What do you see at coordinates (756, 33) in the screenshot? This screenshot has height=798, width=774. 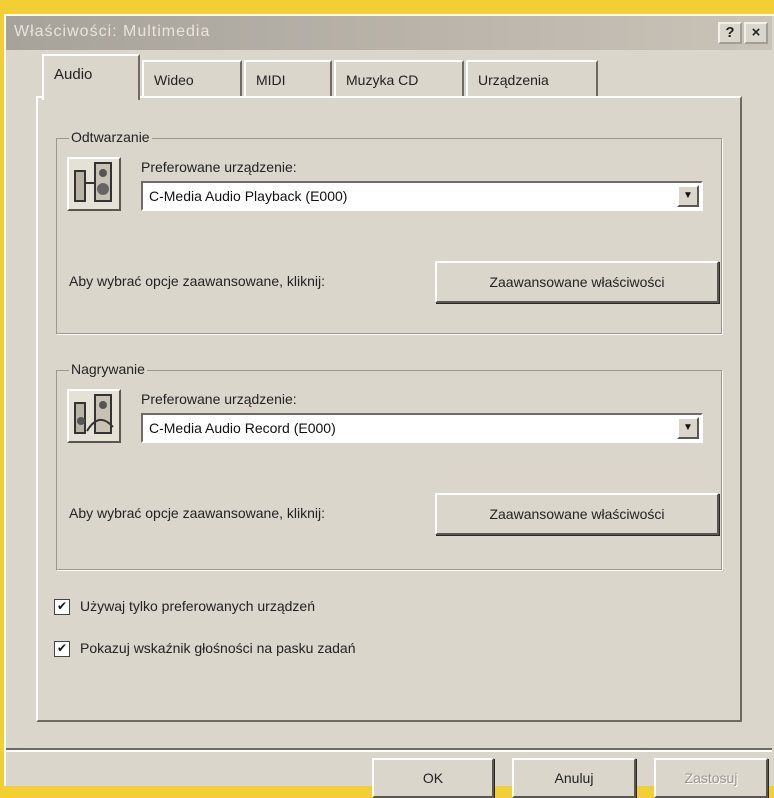 I see `close-button: ×` at bounding box center [756, 33].